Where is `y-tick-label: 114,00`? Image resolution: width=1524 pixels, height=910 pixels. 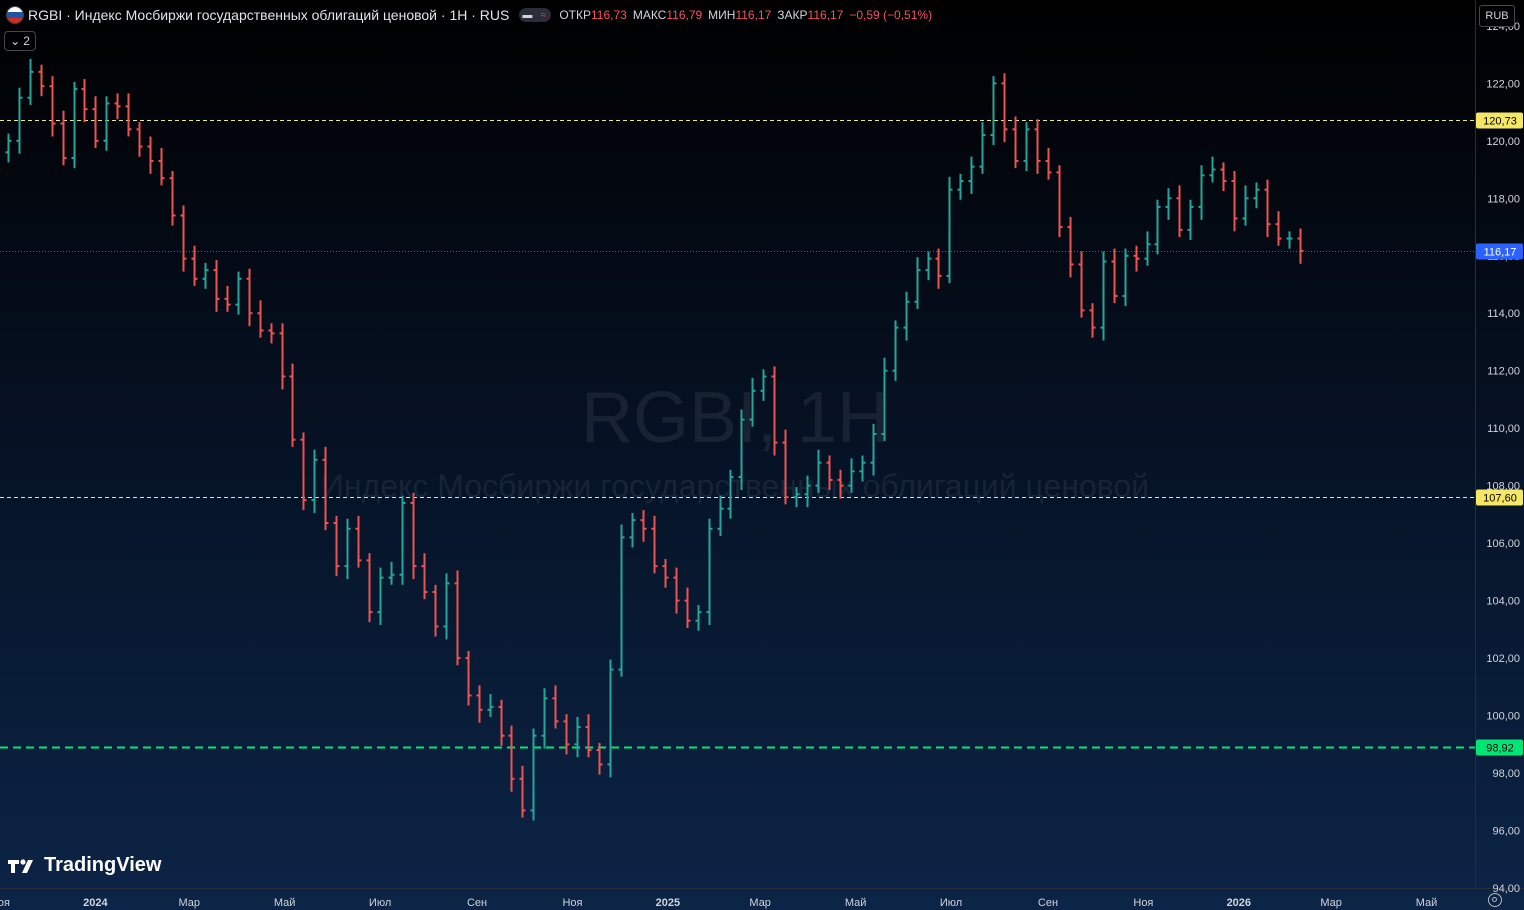 y-tick-label: 114,00 is located at coordinates (1503, 314).